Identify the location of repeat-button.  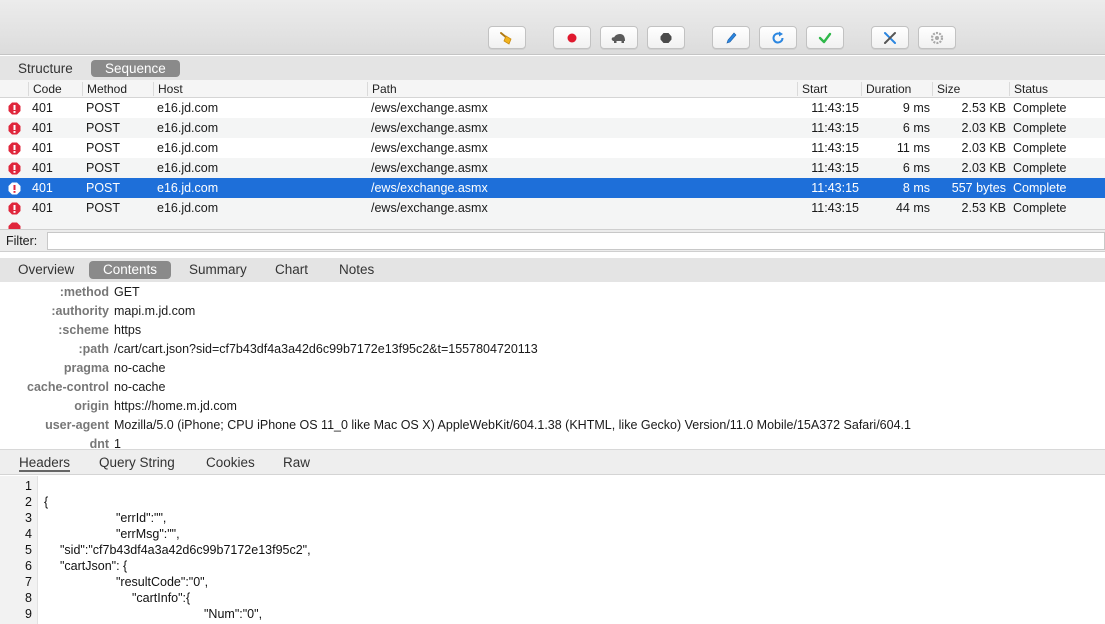
(778, 37).